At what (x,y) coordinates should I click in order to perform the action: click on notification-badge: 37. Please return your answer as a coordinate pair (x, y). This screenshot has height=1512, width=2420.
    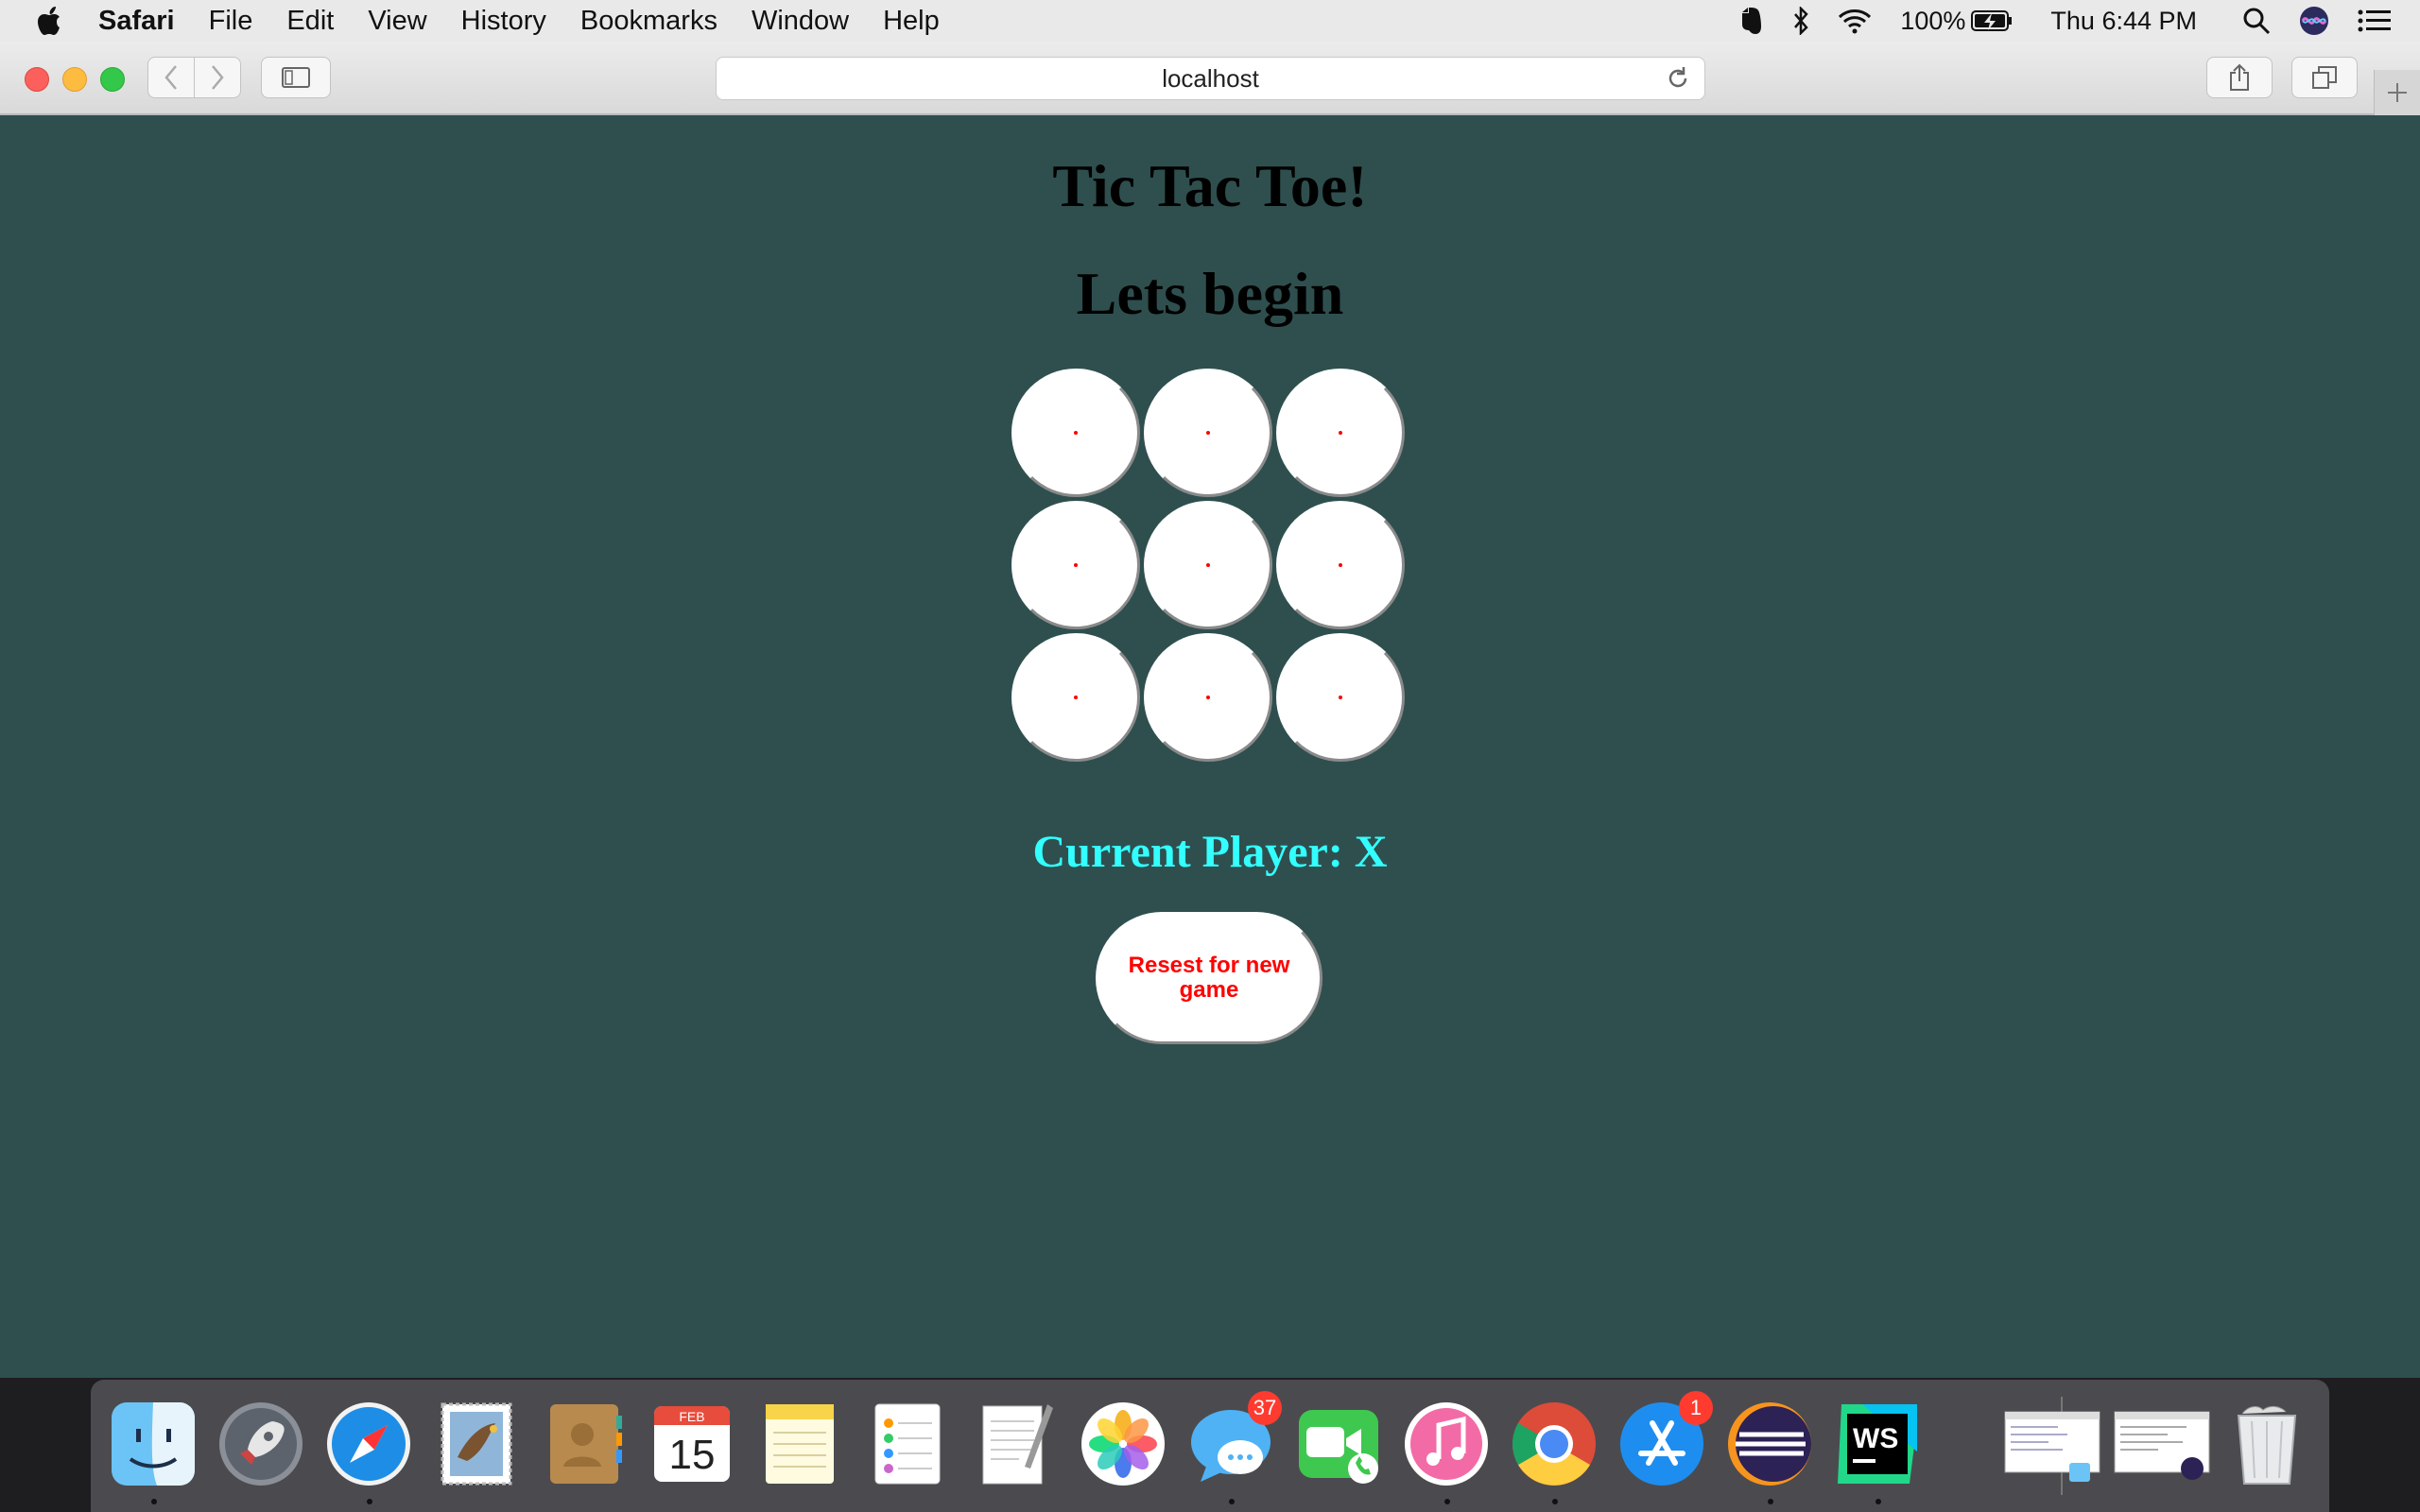
    Looking at the image, I should click on (1265, 1408).